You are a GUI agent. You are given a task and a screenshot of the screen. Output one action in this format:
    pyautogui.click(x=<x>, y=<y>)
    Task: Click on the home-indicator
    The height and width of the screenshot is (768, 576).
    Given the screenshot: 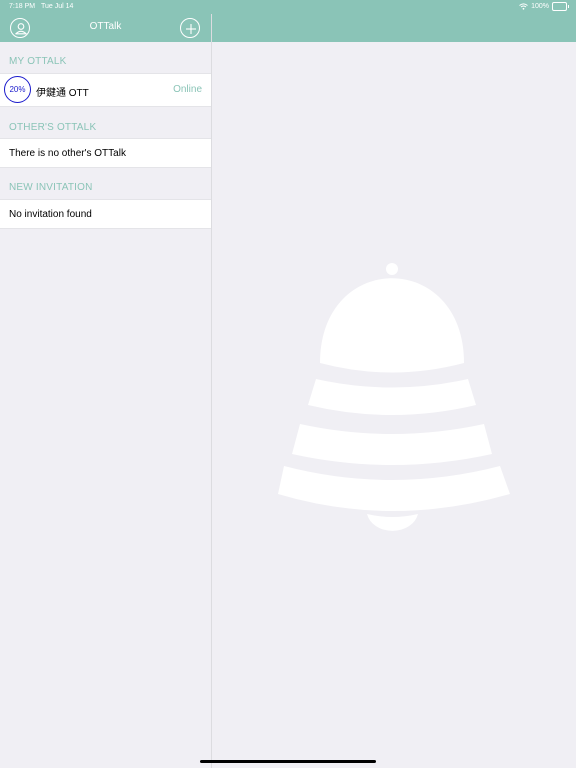 What is the action you would take?
    pyautogui.click(x=288, y=761)
    